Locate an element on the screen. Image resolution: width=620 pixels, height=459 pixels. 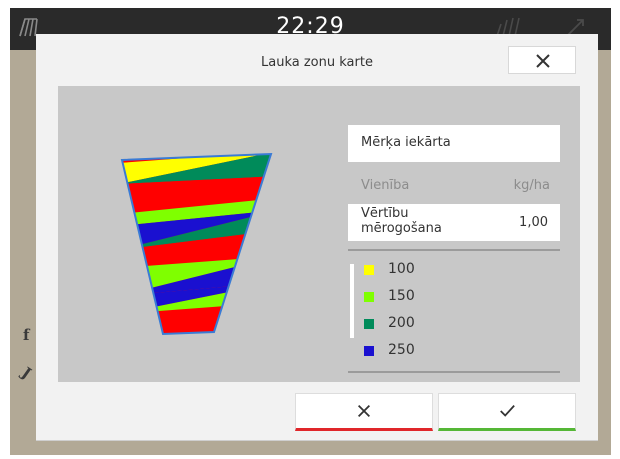
value-scaling-field: Vērtību mērogošana 1,00 is located at coordinates (454, 222).